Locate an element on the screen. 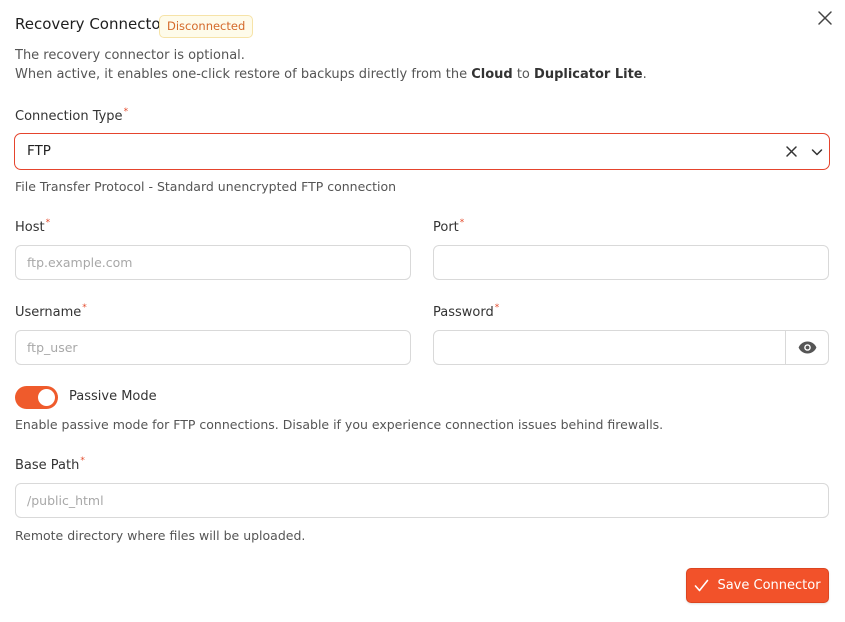 This screenshot has height=622, width=845. passive-mode-toggle is located at coordinates (36, 397).